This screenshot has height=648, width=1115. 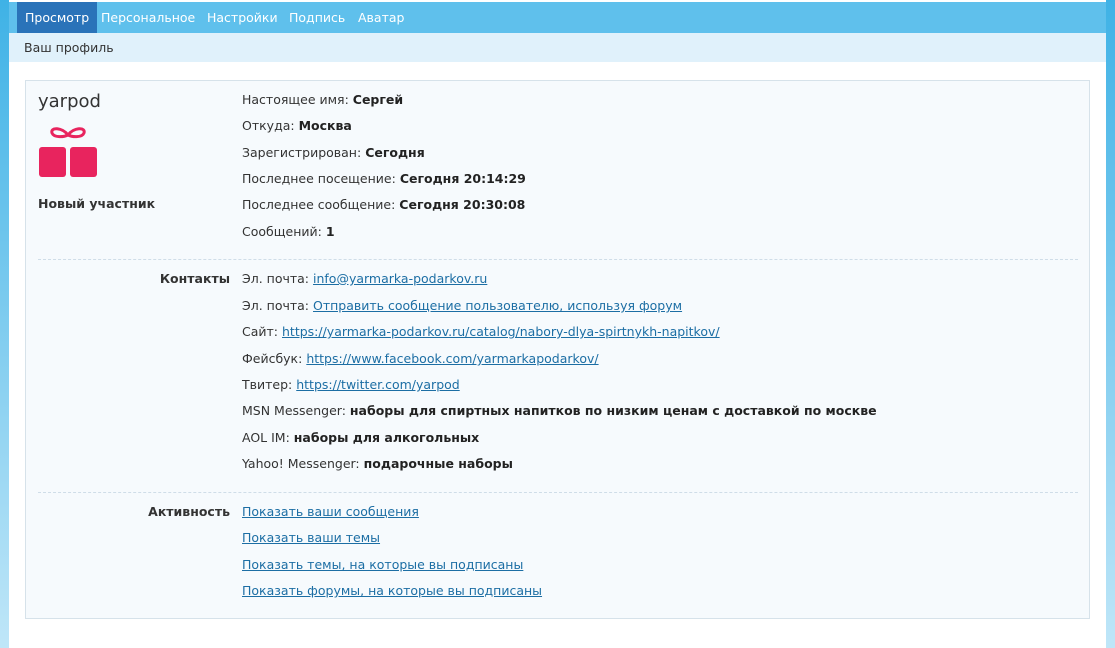 What do you see at coordinates (361, 437) in the screenshot?
I see `contact-aol: AOL IM: наборы для алкогольных` at bounding box center [361, 437].